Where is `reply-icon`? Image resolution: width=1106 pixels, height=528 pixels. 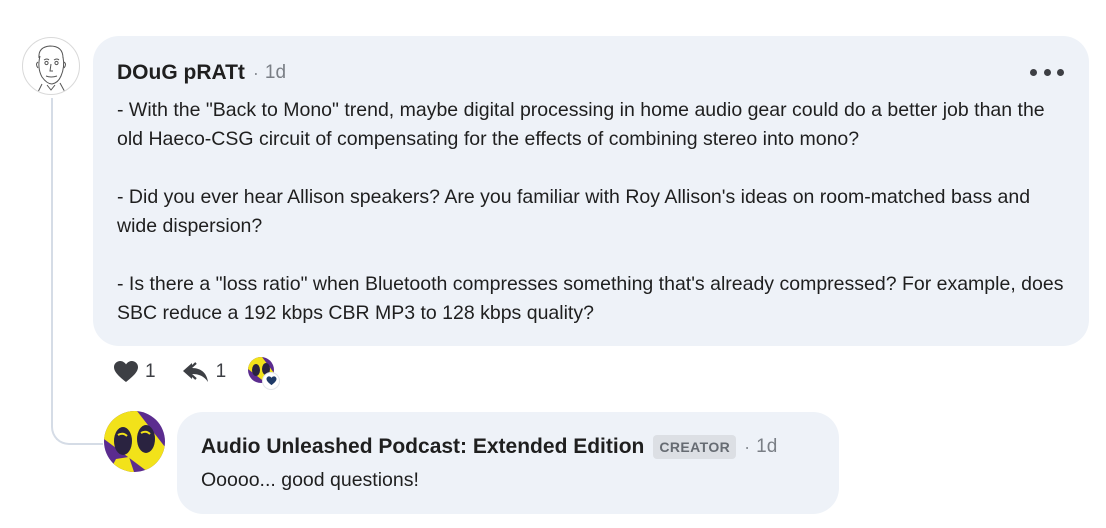
reply-icon is located at coordinates (195, 372).